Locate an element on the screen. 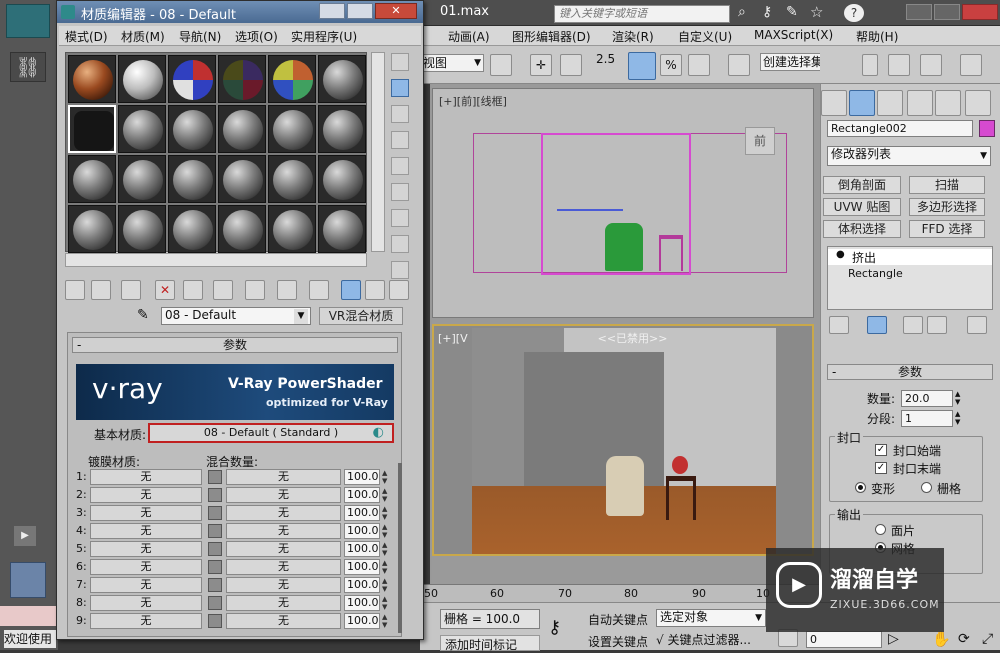  menu-help: 帮助(H) is located at coordinates (877, 36).